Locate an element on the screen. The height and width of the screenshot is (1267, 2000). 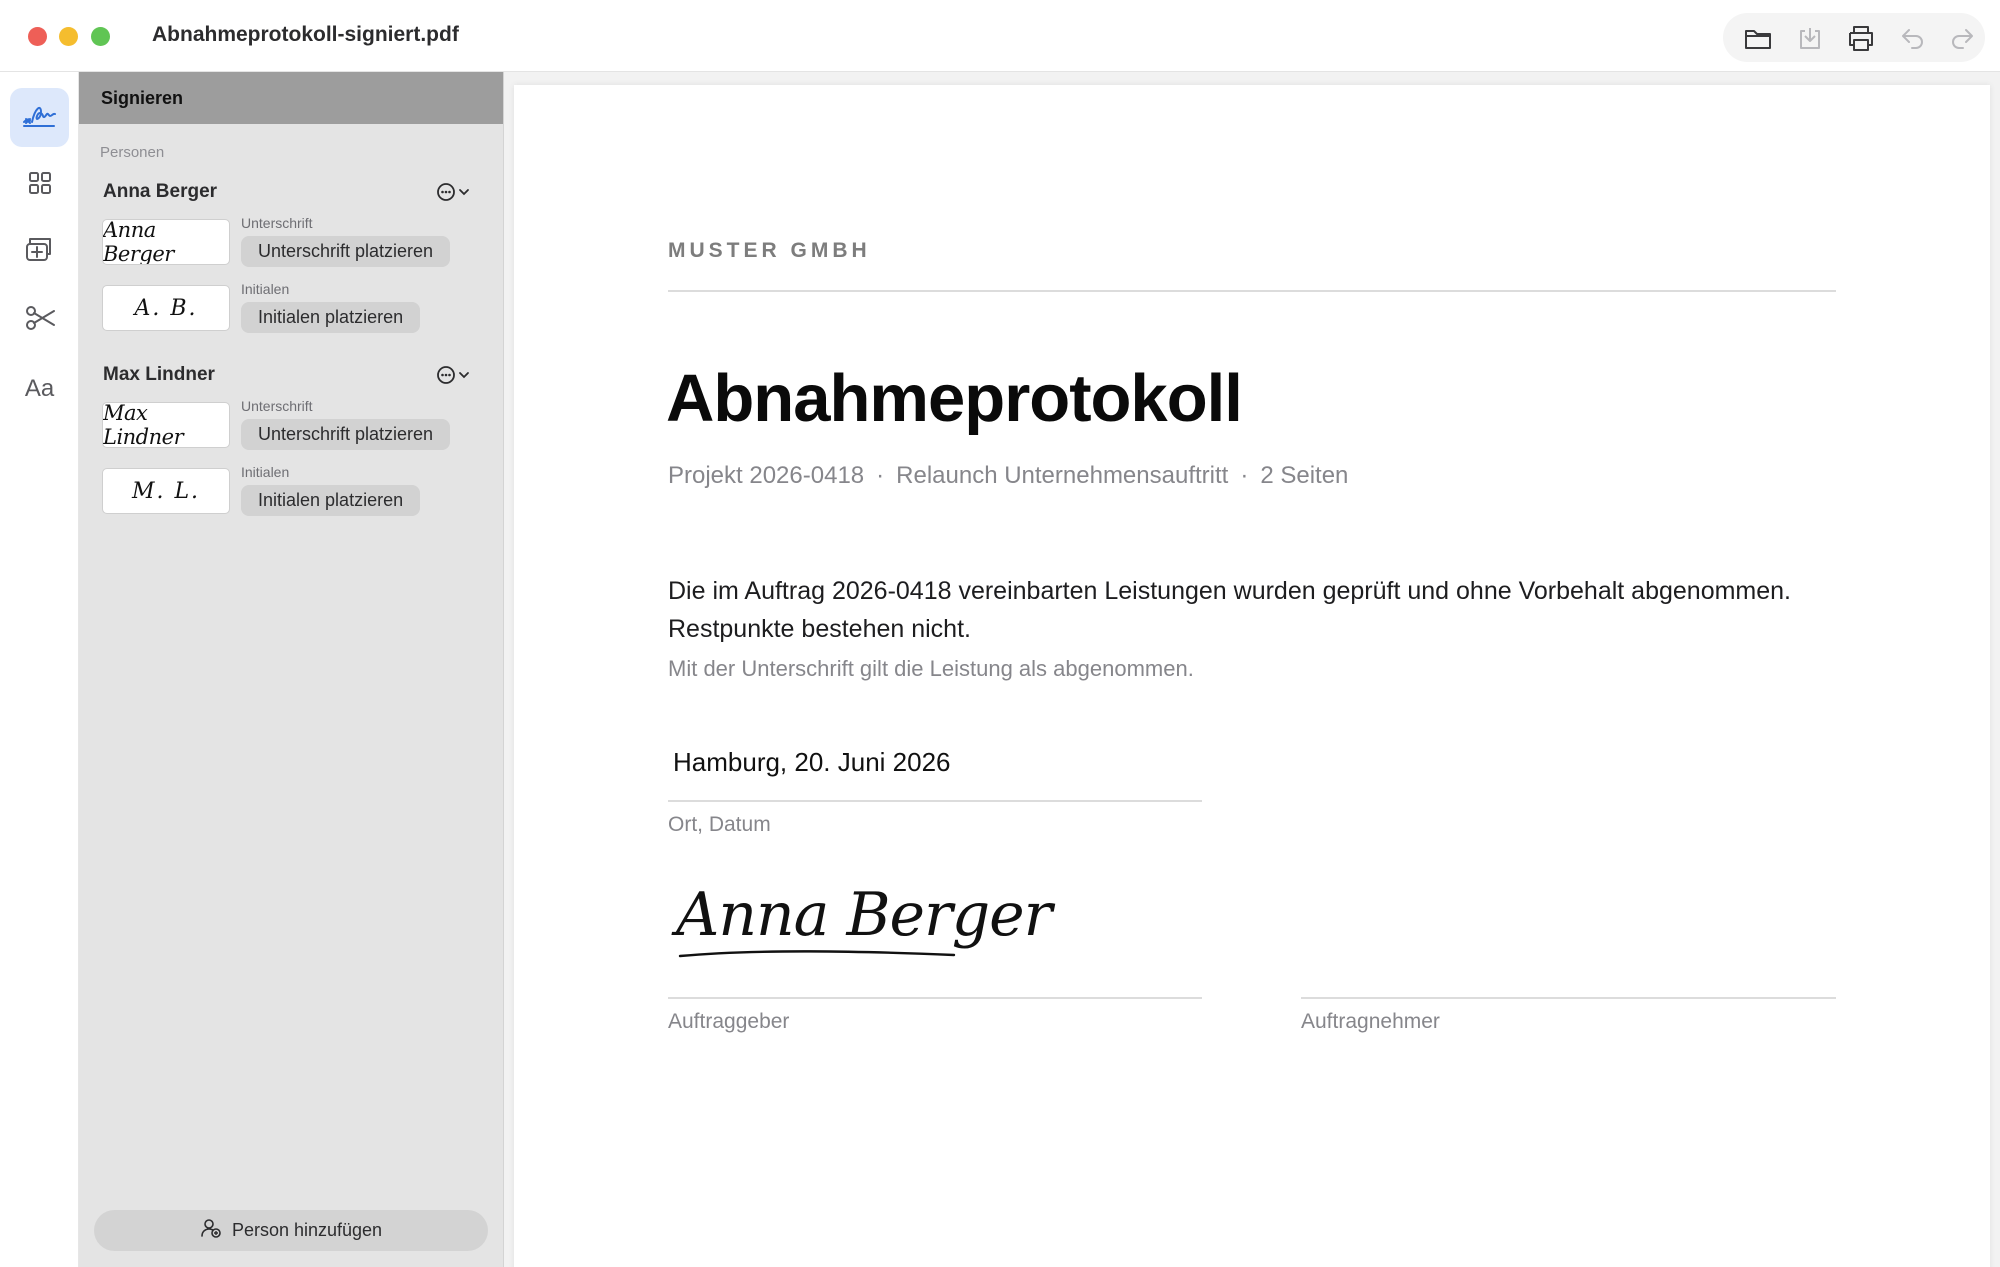
add-page-icon is located at coordinates (40, 252).